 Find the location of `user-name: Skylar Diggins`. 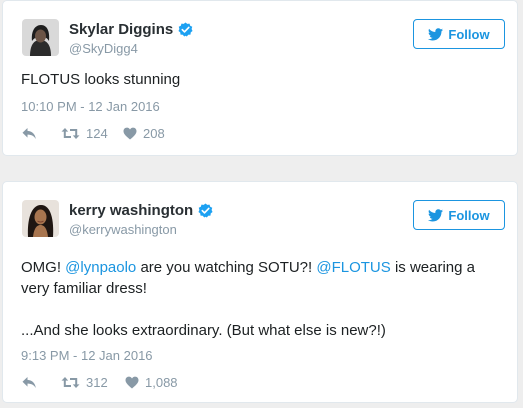

user-name: Skylar Diggins is located at coordinates (131, 29).